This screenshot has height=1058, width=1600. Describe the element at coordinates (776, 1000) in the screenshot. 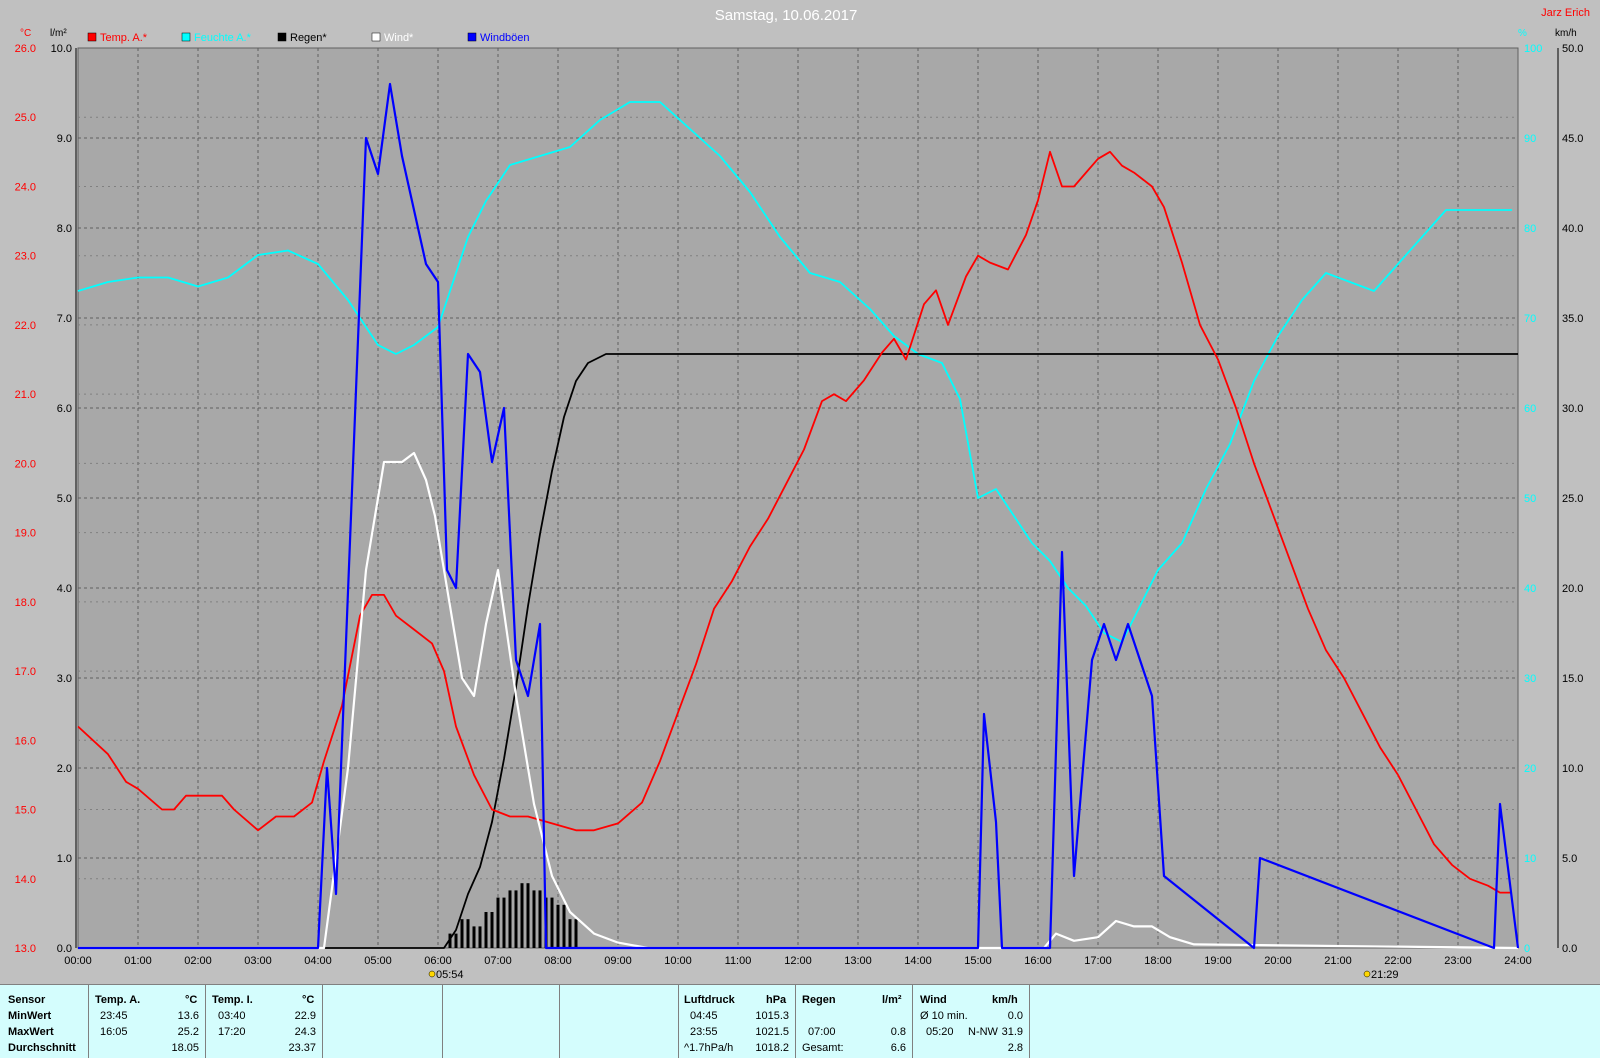

I see `pressure-unit: hPa` at that location.